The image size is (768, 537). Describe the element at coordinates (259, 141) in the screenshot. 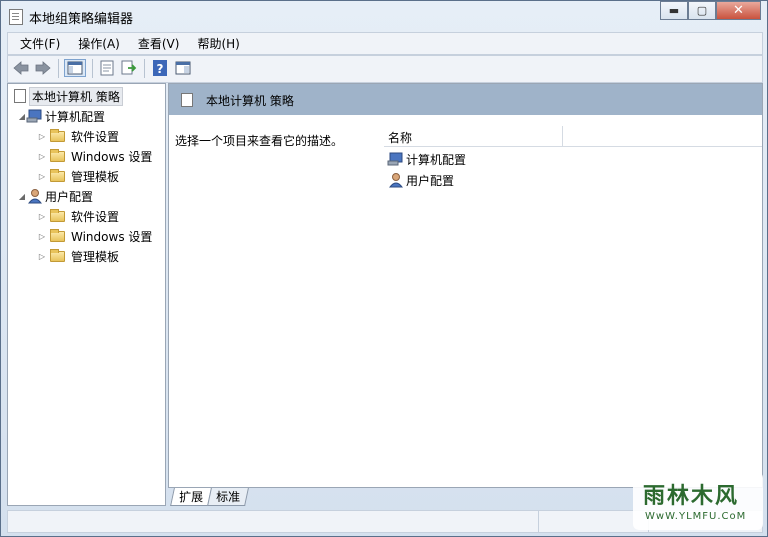

I see `description-text: 选择一个项目来查看它的描述。` at that location.